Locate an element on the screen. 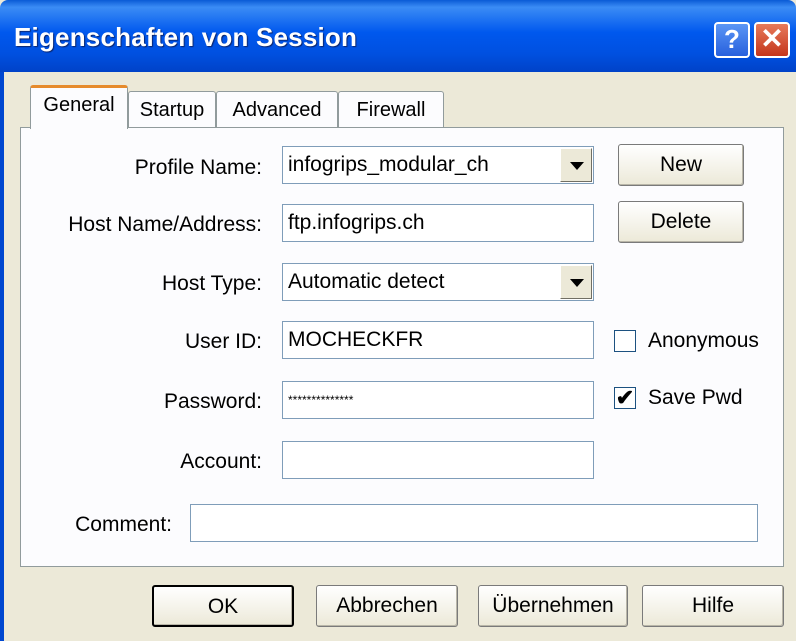 This screenshot has width=796, height=641. host-type-label: Host Type: is located at coordinates (212, 283).